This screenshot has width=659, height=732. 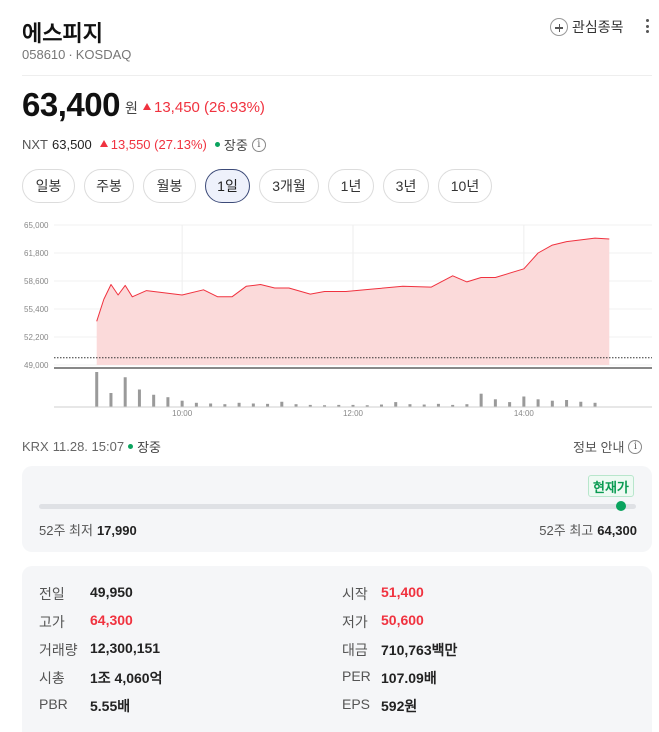 I want to click on stat-label: PBR, so click(x=53, y=704).